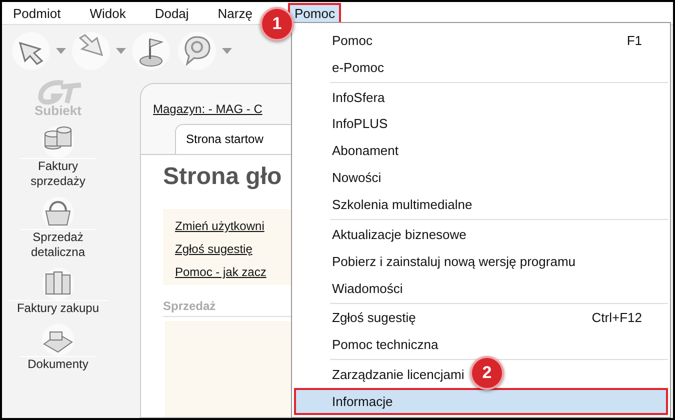 Image resolution: width=675 pixels, height=420 pixels. What do you see at coordinates (374, 318) in the screenshot?
I see `menu-item: Zgłoś sugestię` at bounding box center [374, 318].